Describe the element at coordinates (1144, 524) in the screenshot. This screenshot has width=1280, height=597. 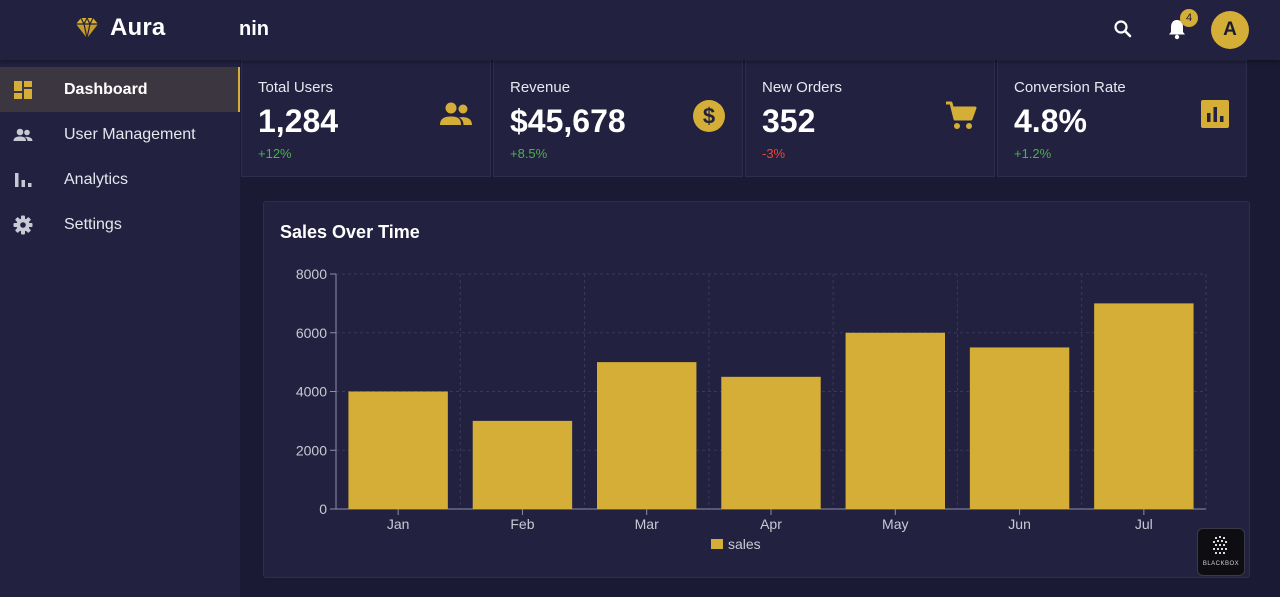
I see `x-tick-label: Jul` at that location.